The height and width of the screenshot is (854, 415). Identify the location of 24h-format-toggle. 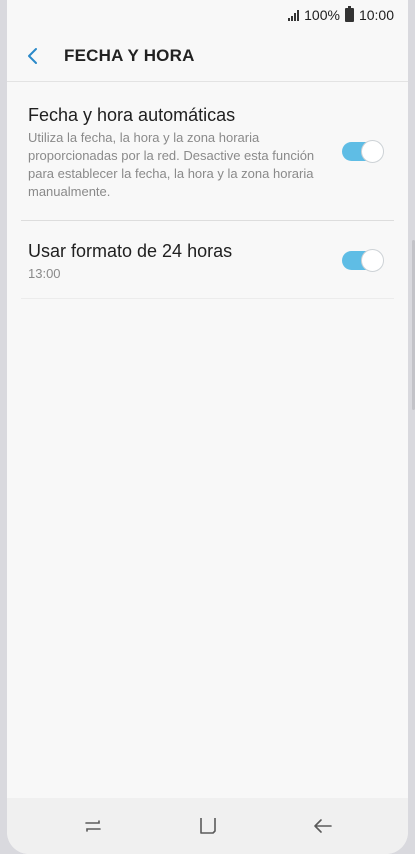
(363, 260).